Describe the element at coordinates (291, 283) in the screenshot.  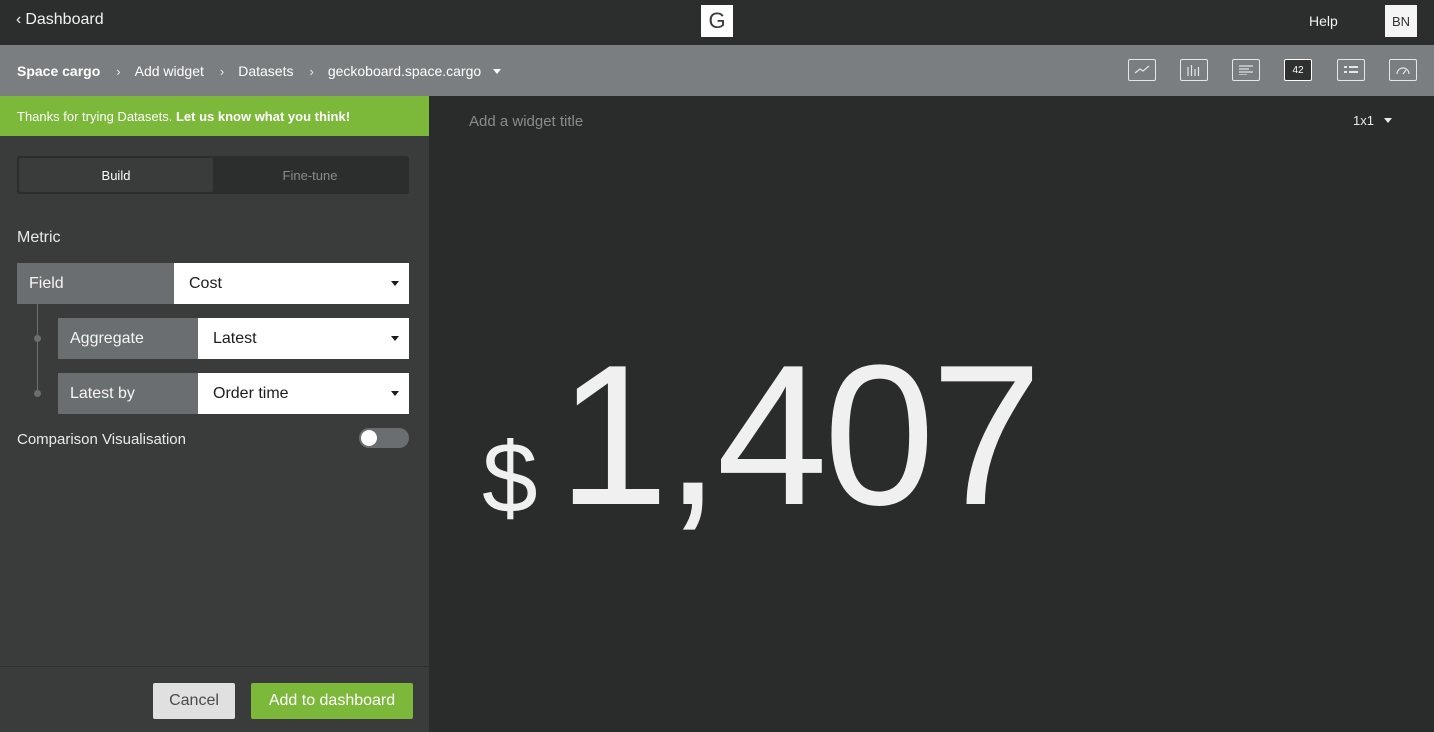
I see `field-select: Cost` at that location.